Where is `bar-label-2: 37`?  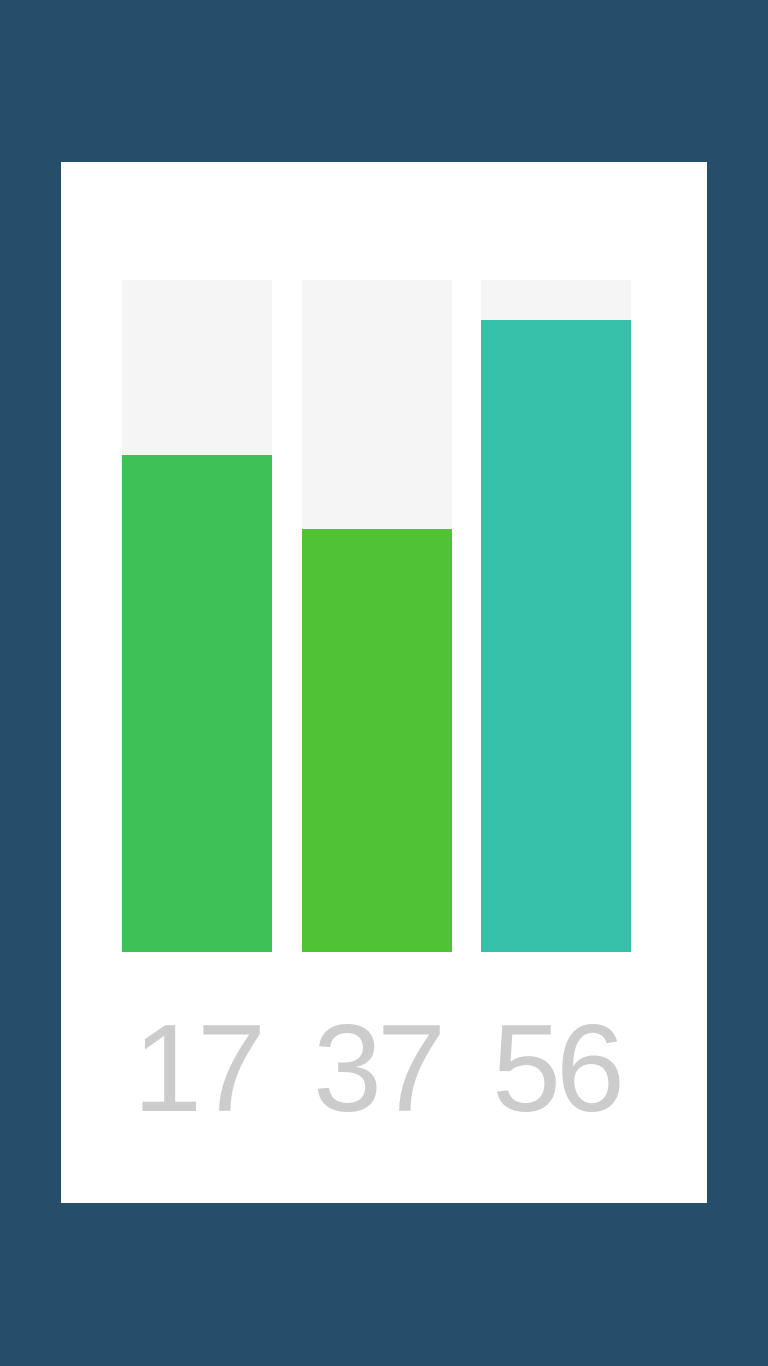
bar-label-2: 37 is located at coordinates (379, 1069).